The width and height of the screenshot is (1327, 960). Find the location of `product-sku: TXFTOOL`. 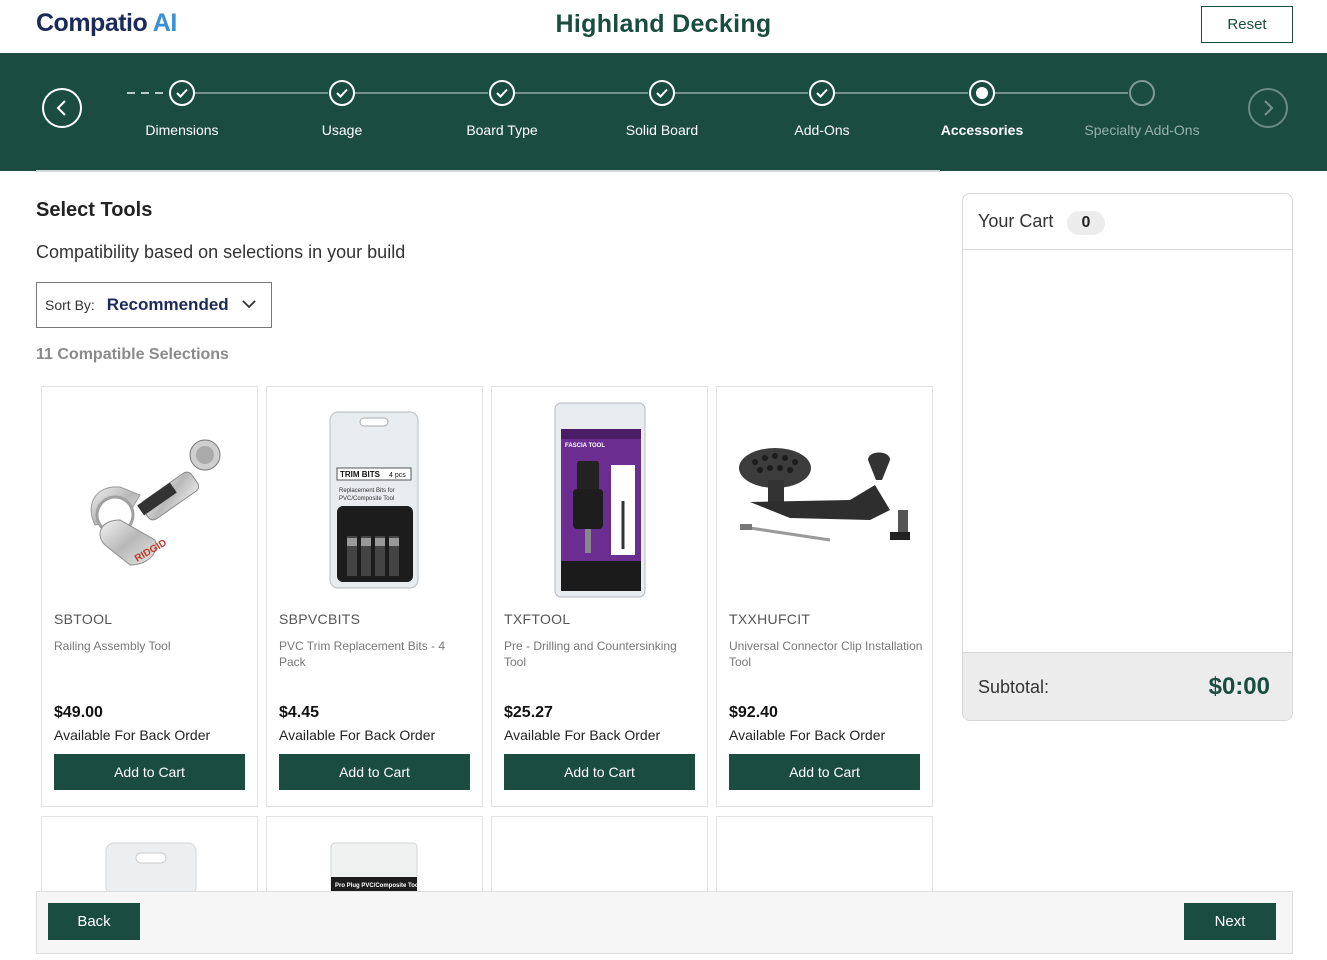

product-sku: TXFTOOL is located at coordinates (537, 619).